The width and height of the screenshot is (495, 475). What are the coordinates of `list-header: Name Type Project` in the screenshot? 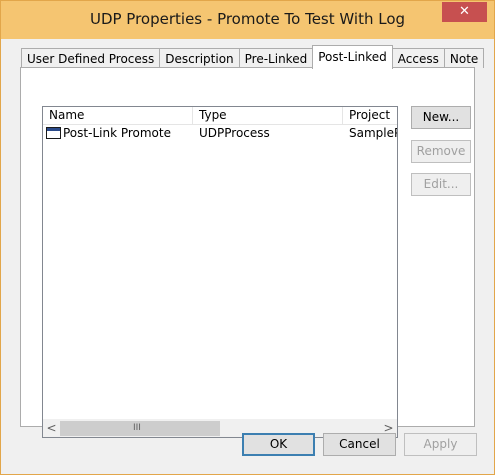 It's located at (220, 116).